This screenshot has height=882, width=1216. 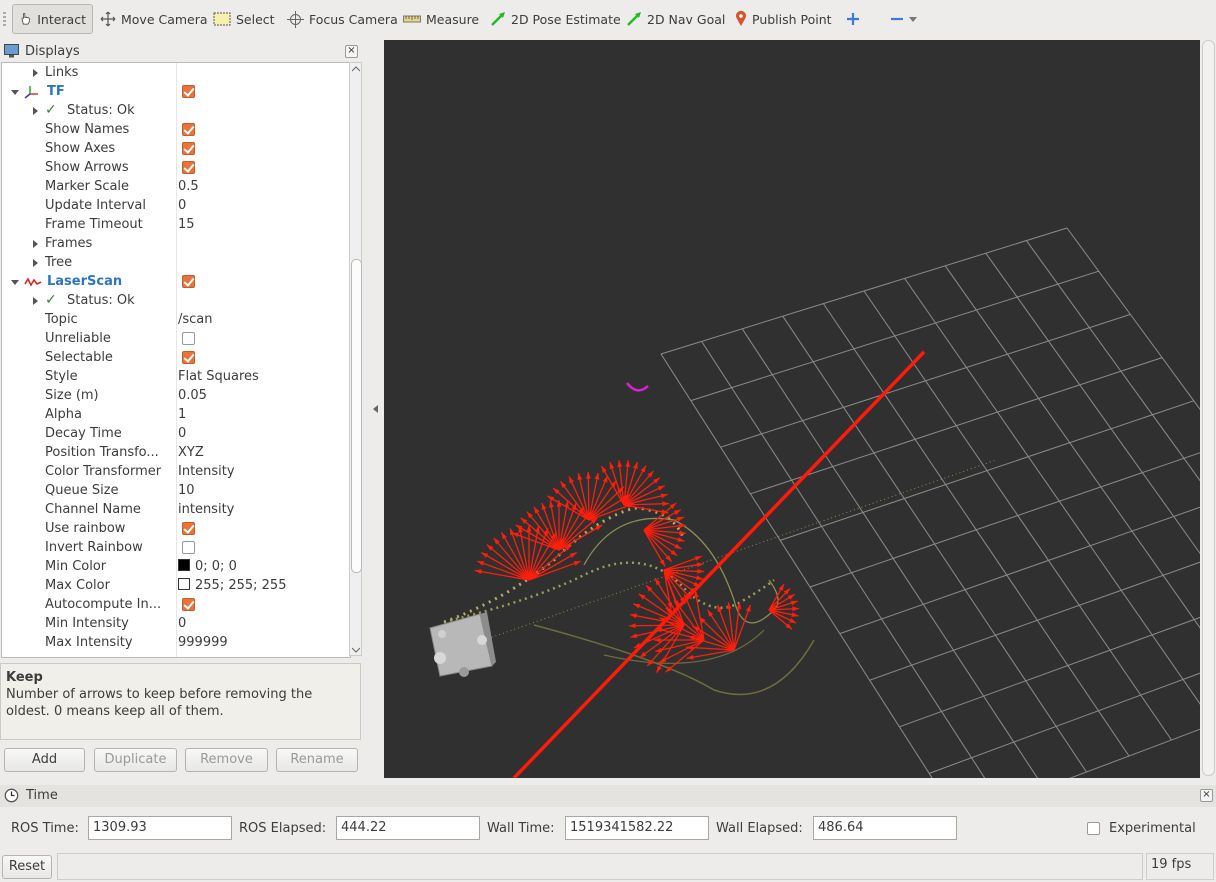 I want to click on pose-estimate-tool-button: 2D Pose Estimate, so click(x=555, y=19).